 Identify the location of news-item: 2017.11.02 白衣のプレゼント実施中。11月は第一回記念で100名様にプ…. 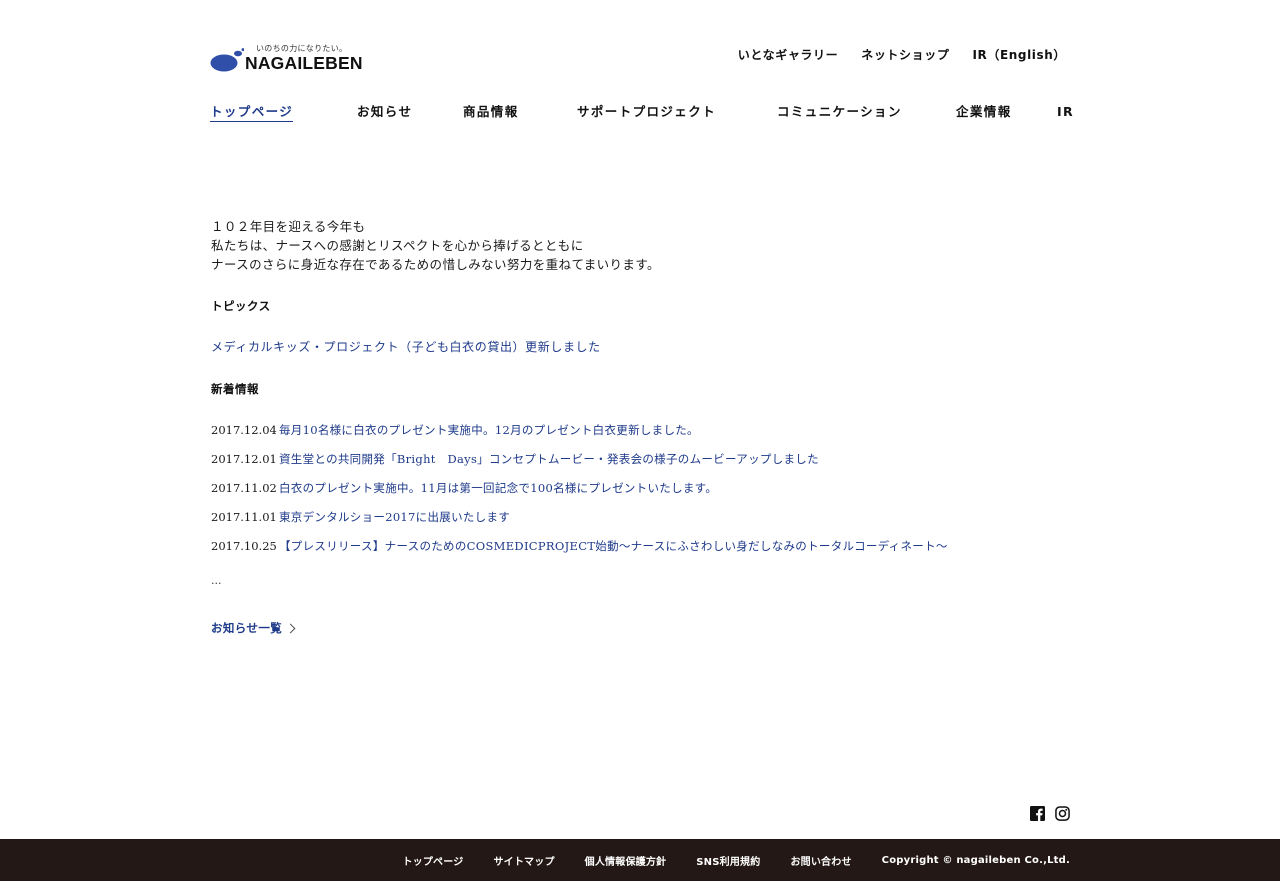
(641, 494).